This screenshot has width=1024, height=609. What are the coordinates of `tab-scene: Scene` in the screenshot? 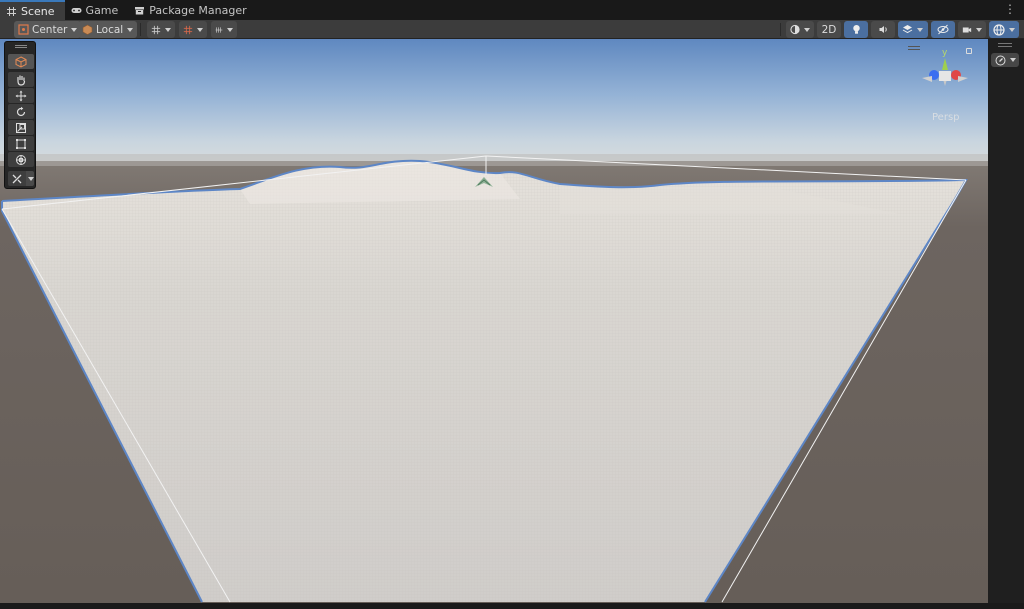 It's located at (32, 10).